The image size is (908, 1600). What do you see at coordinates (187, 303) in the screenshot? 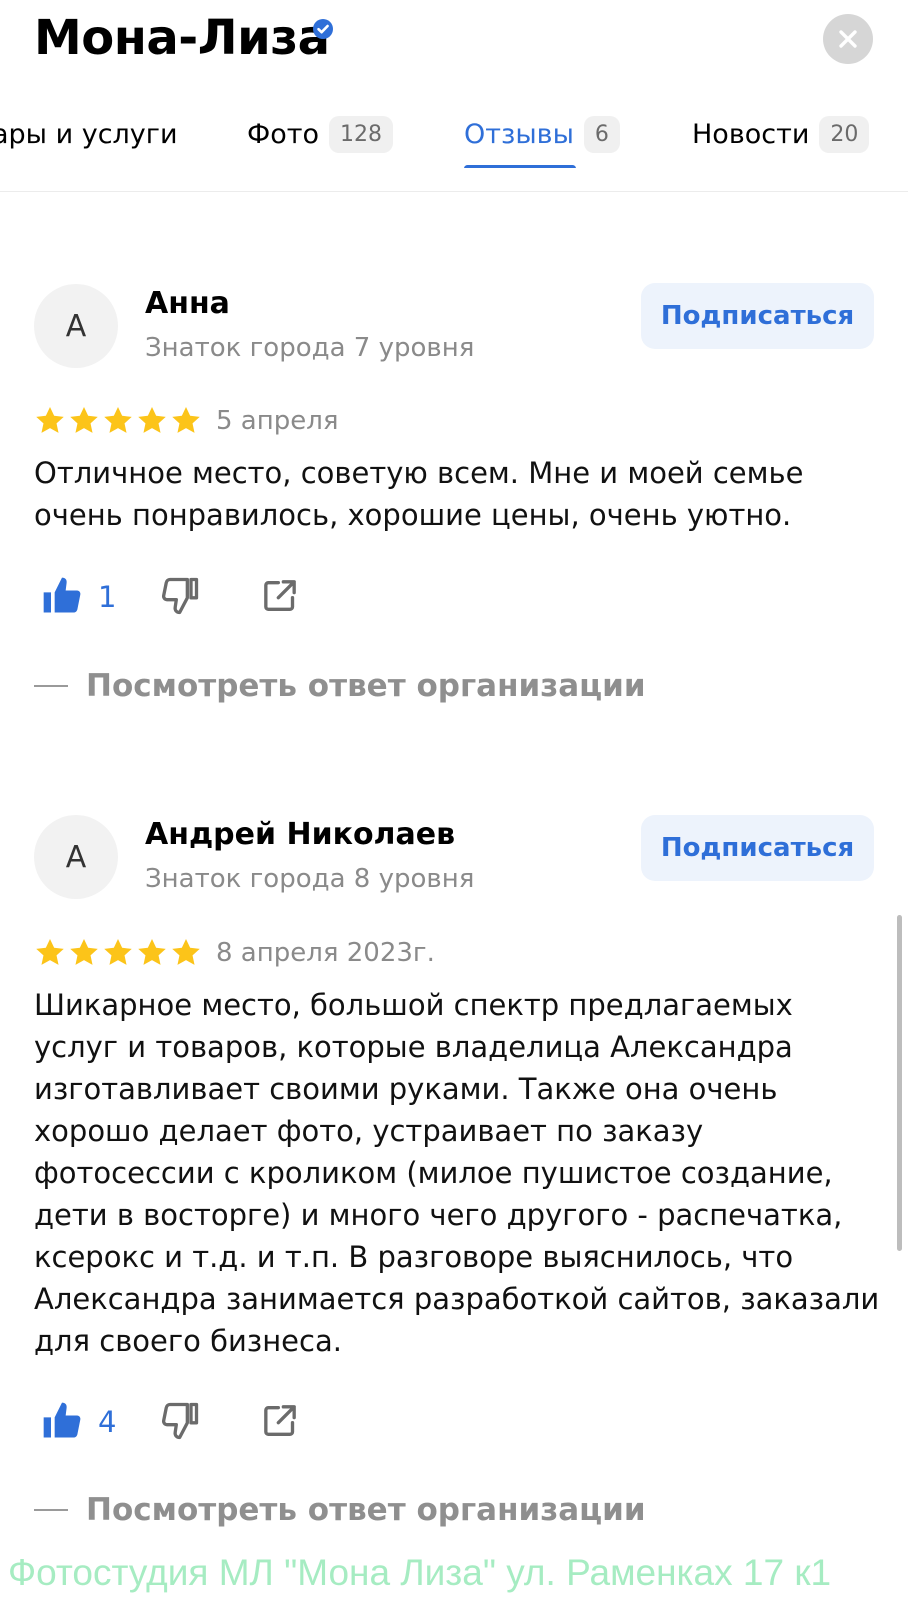
I see `review-author: Анна` at bounding box center [187, 303].